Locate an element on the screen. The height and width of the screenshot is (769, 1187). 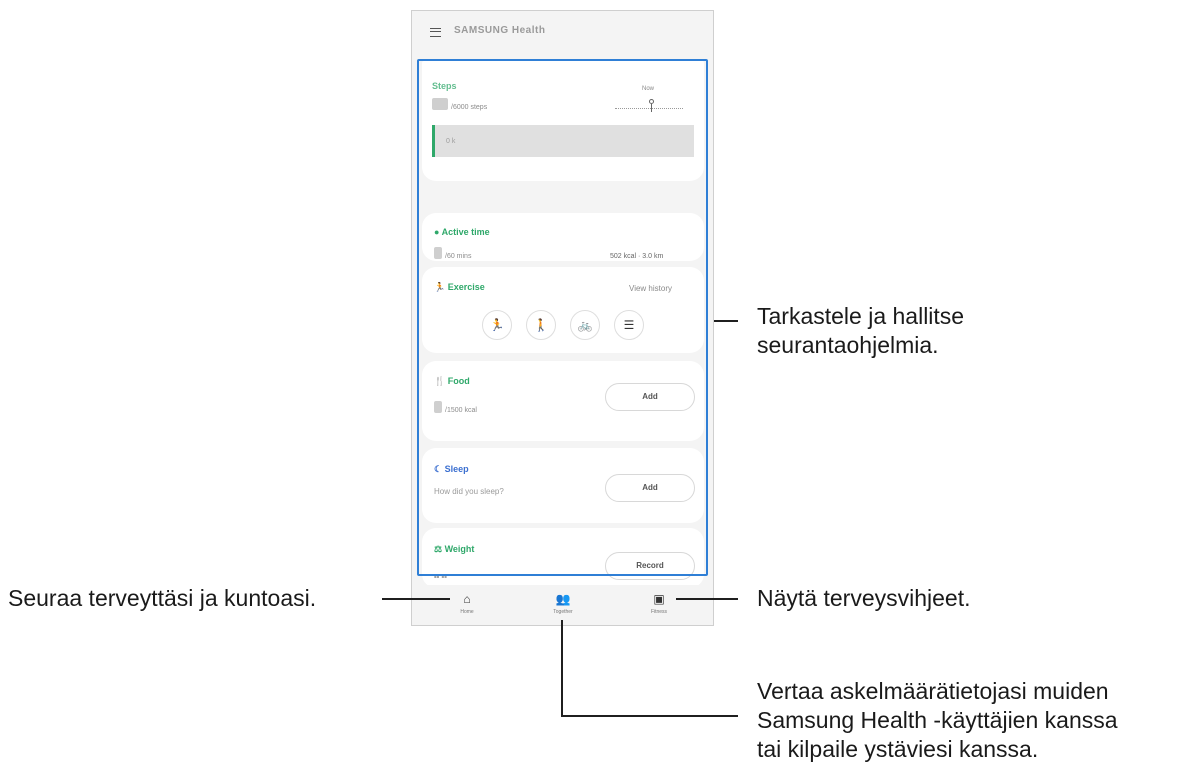
together-leader-vertical is located at coordinates (562, 668).